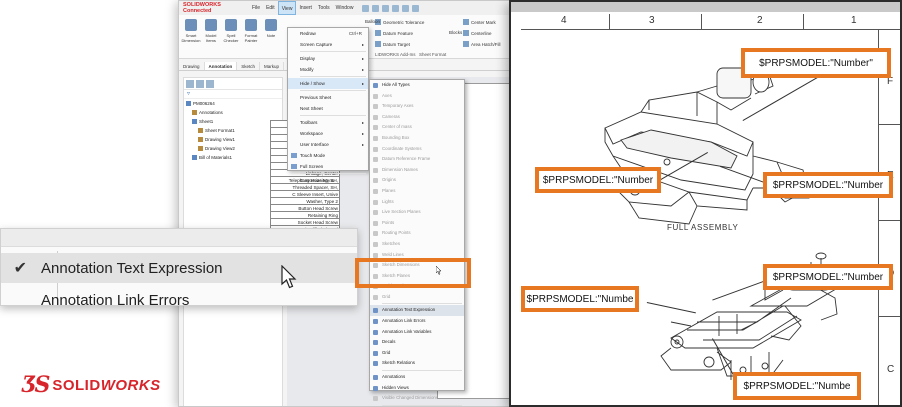  Describe the element at coordinates (271, 28) in the screenshot. I see `note-button: Note` at that location.